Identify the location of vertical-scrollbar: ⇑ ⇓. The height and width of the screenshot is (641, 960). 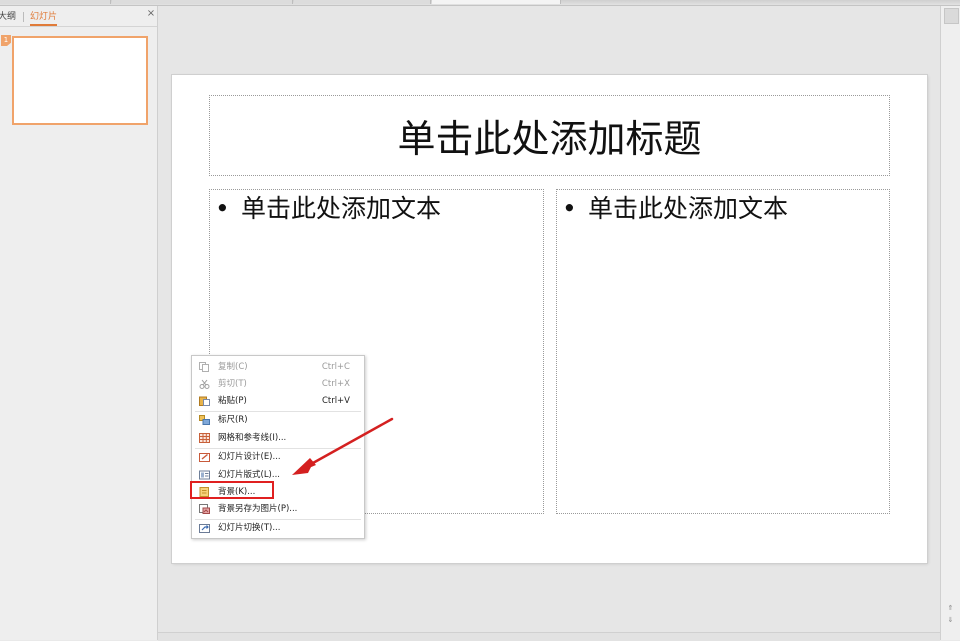
(950, 323).